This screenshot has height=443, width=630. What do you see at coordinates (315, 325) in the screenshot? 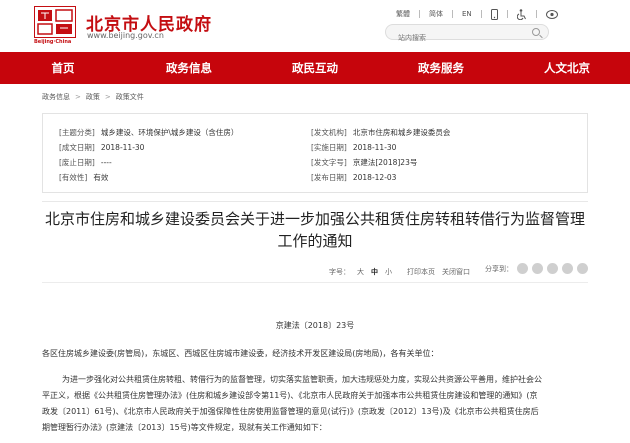
I see `document-number: 京建法〔2018〕23号` at bounding box center [315, 325].